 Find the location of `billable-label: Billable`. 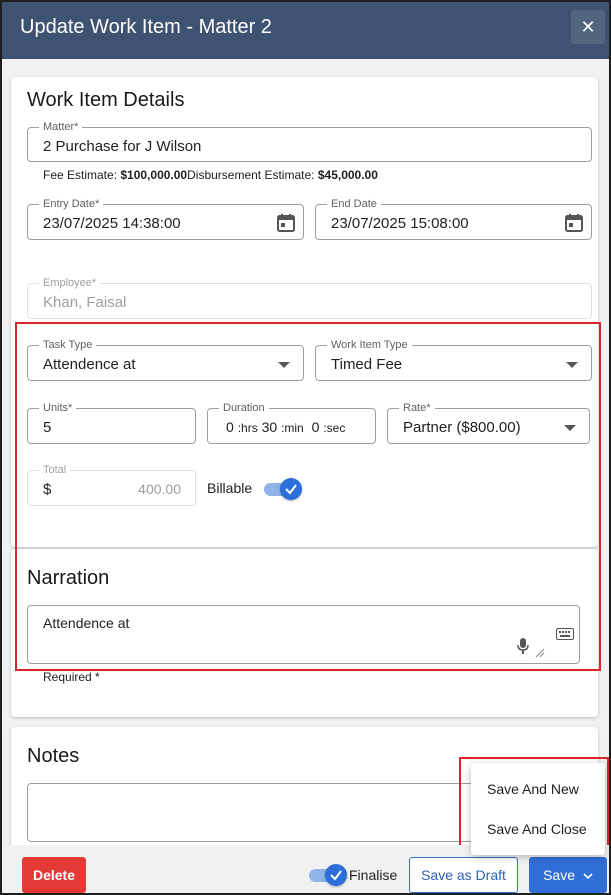

billable-label: Billable is located at coordinates (230, 488).